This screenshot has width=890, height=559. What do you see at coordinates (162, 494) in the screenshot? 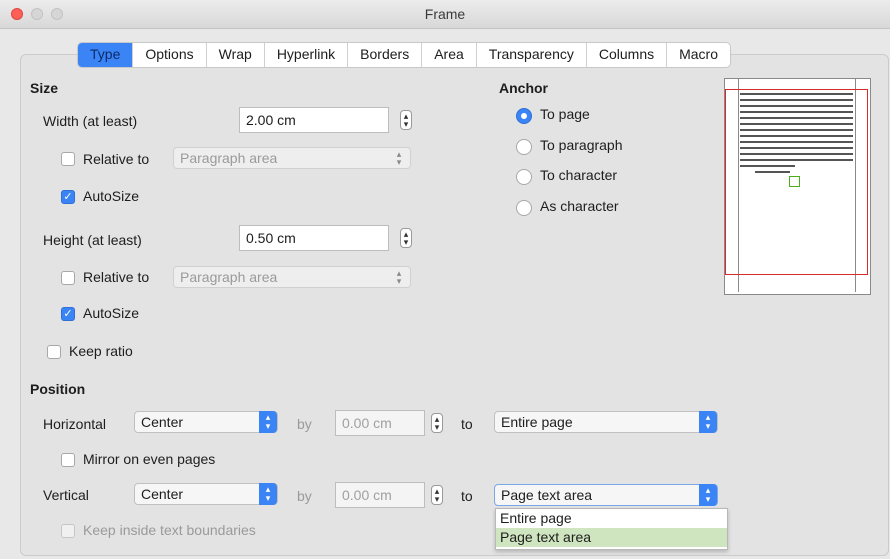
I see `vertical-value: Center` at bounding box center [162, 494].